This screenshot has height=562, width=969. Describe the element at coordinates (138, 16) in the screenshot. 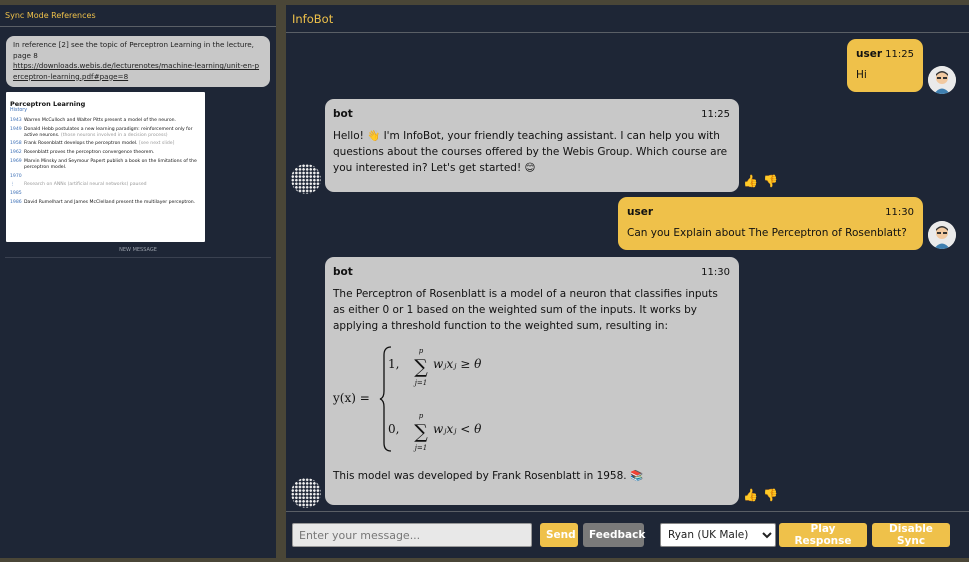

I see `references-title: Sync Mode References` at that location.